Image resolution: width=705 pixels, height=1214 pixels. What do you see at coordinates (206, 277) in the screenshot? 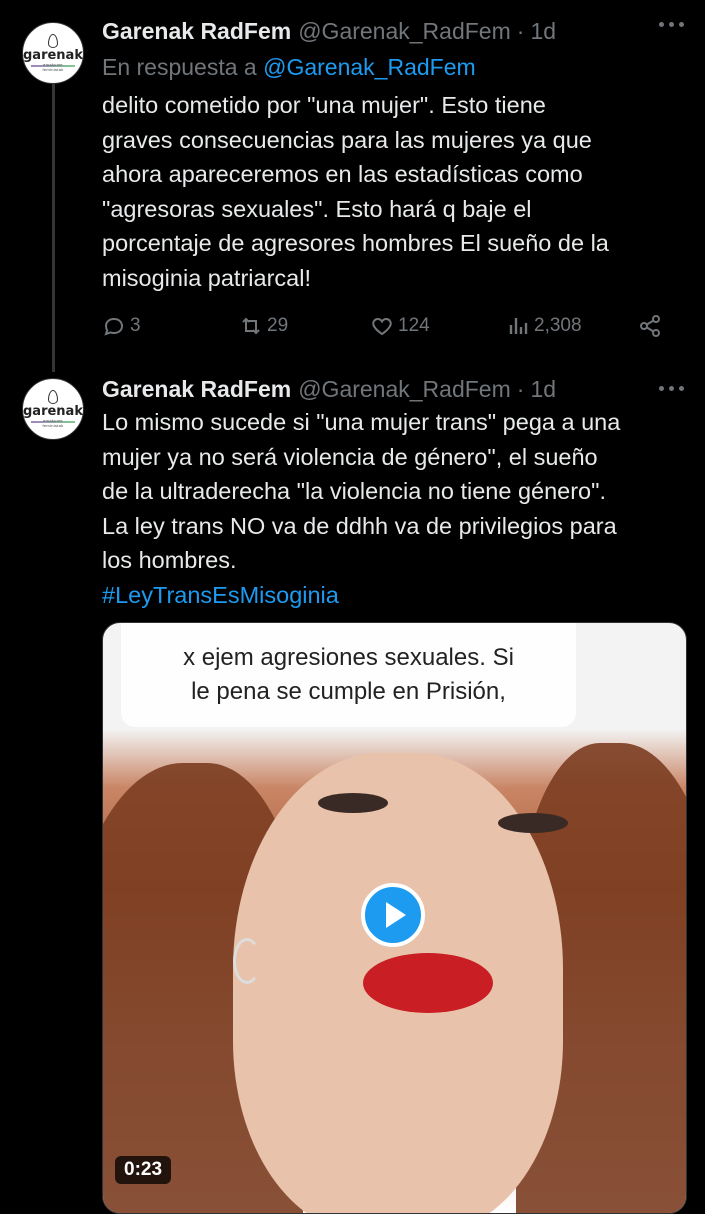
I see `text-line: misoginia patriarcal!` at bounding box center [206, 277].